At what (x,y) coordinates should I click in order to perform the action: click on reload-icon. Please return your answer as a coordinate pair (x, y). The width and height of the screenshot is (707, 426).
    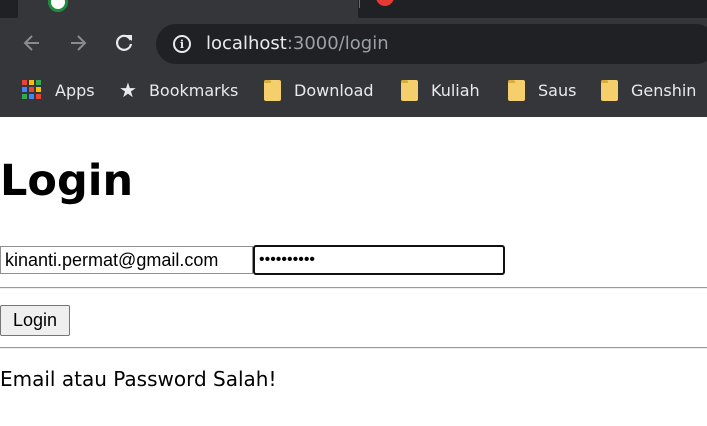
    Looking at the image, I should click on (124, 42).